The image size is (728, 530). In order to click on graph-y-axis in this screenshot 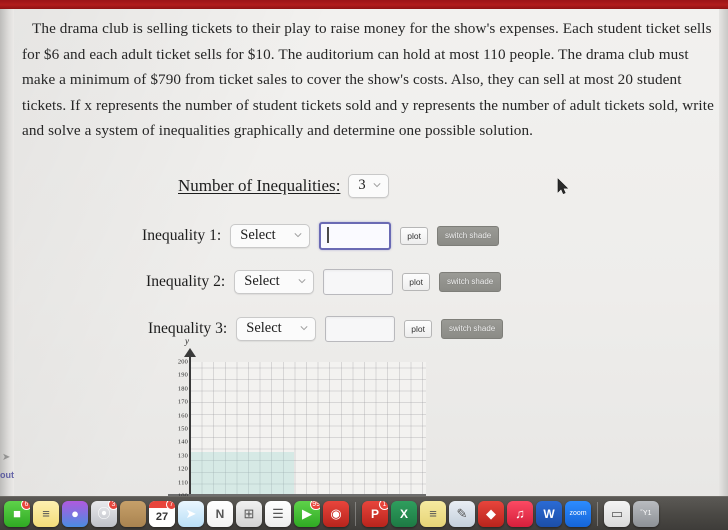, I will do `click(190, 425)`.